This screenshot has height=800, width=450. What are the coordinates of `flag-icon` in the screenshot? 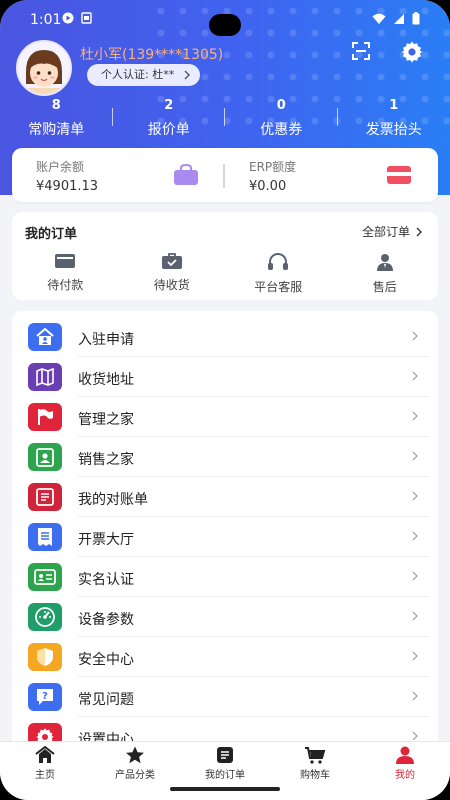 It's located at (45, 417).